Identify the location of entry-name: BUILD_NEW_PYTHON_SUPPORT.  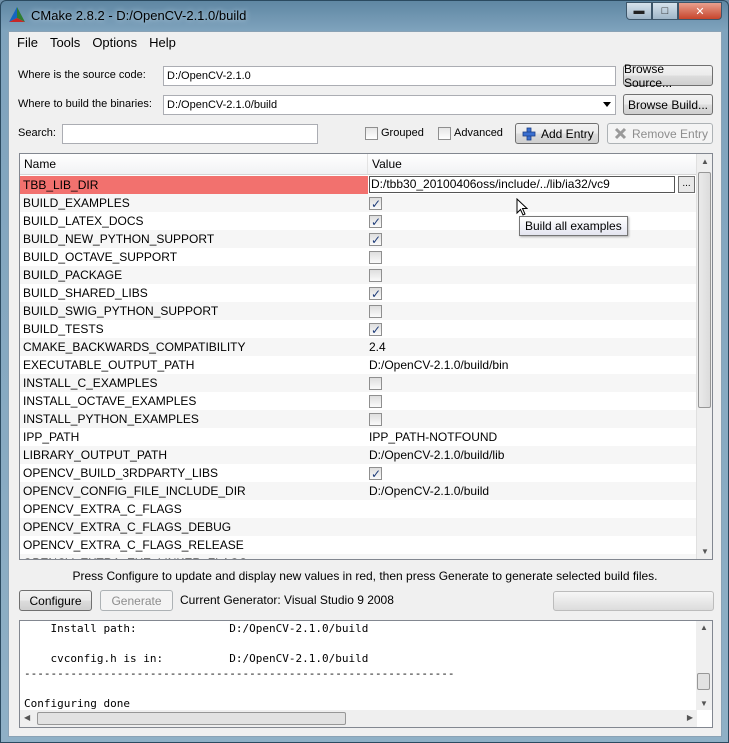
(194, 239).